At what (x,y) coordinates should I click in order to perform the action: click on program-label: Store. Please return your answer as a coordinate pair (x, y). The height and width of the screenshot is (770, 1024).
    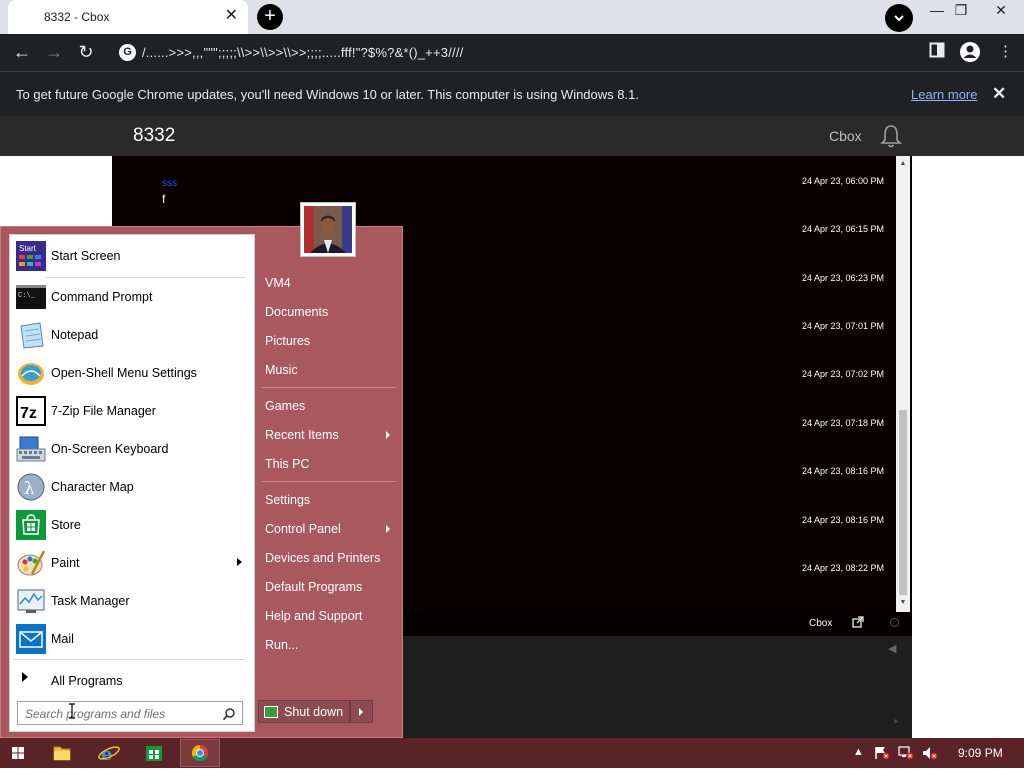
    Looking at the image, I should click on (66, 525).